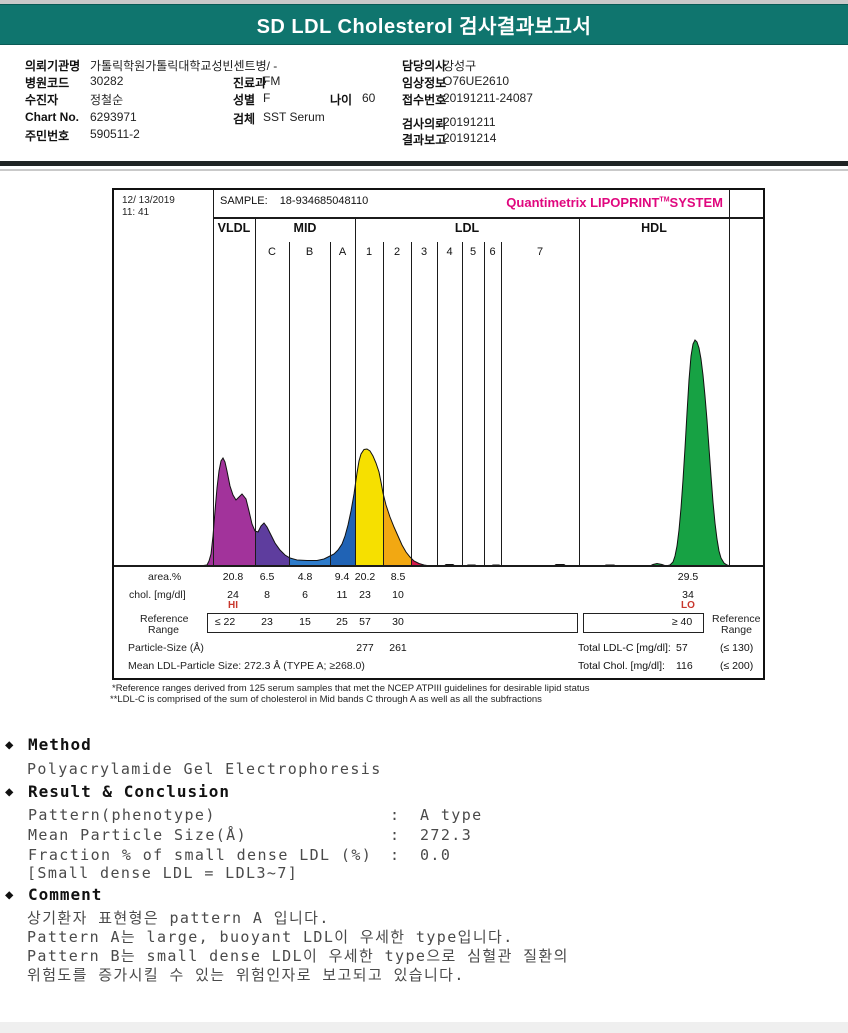  What do you see at coordinates (682, 622) in the screenshot?
I see `ref-hdl: ≥ 40` at bounding box center [682, 622].